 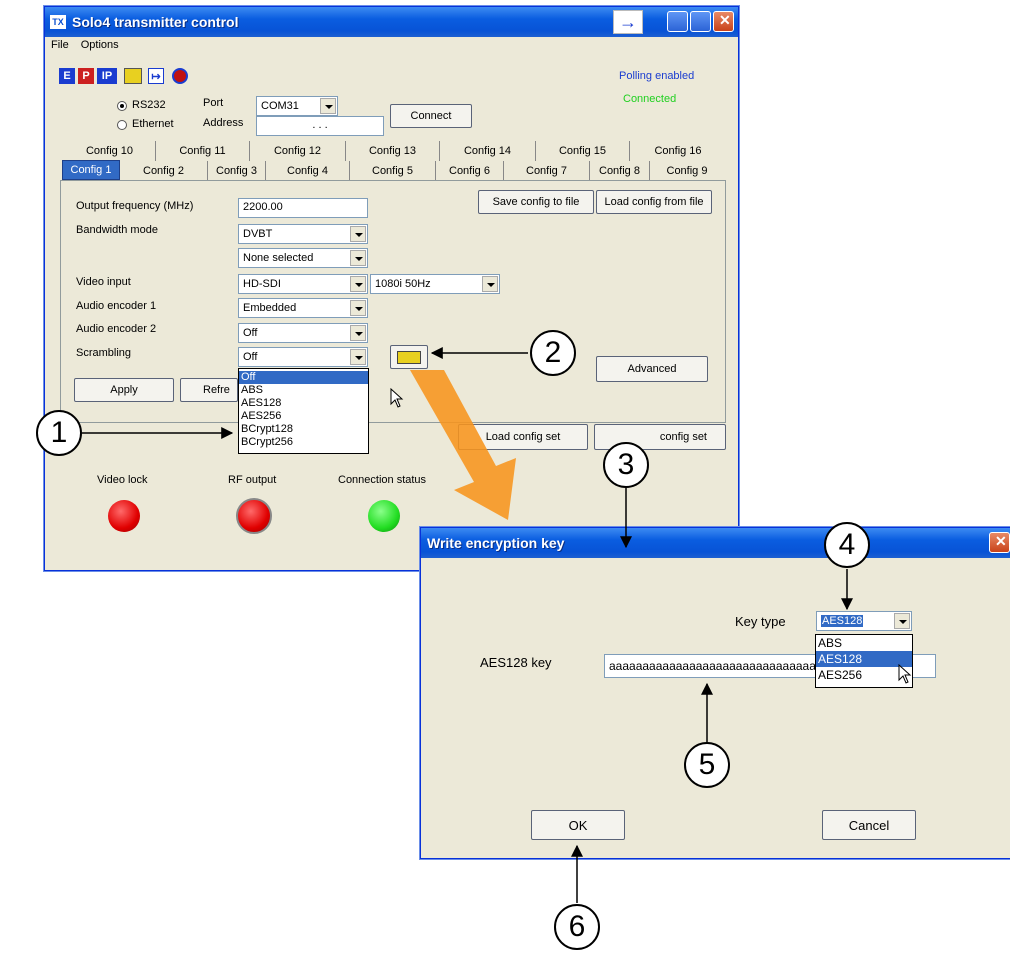 I want to click on load-config-button: Load config from file, so click(x=654, y=202).